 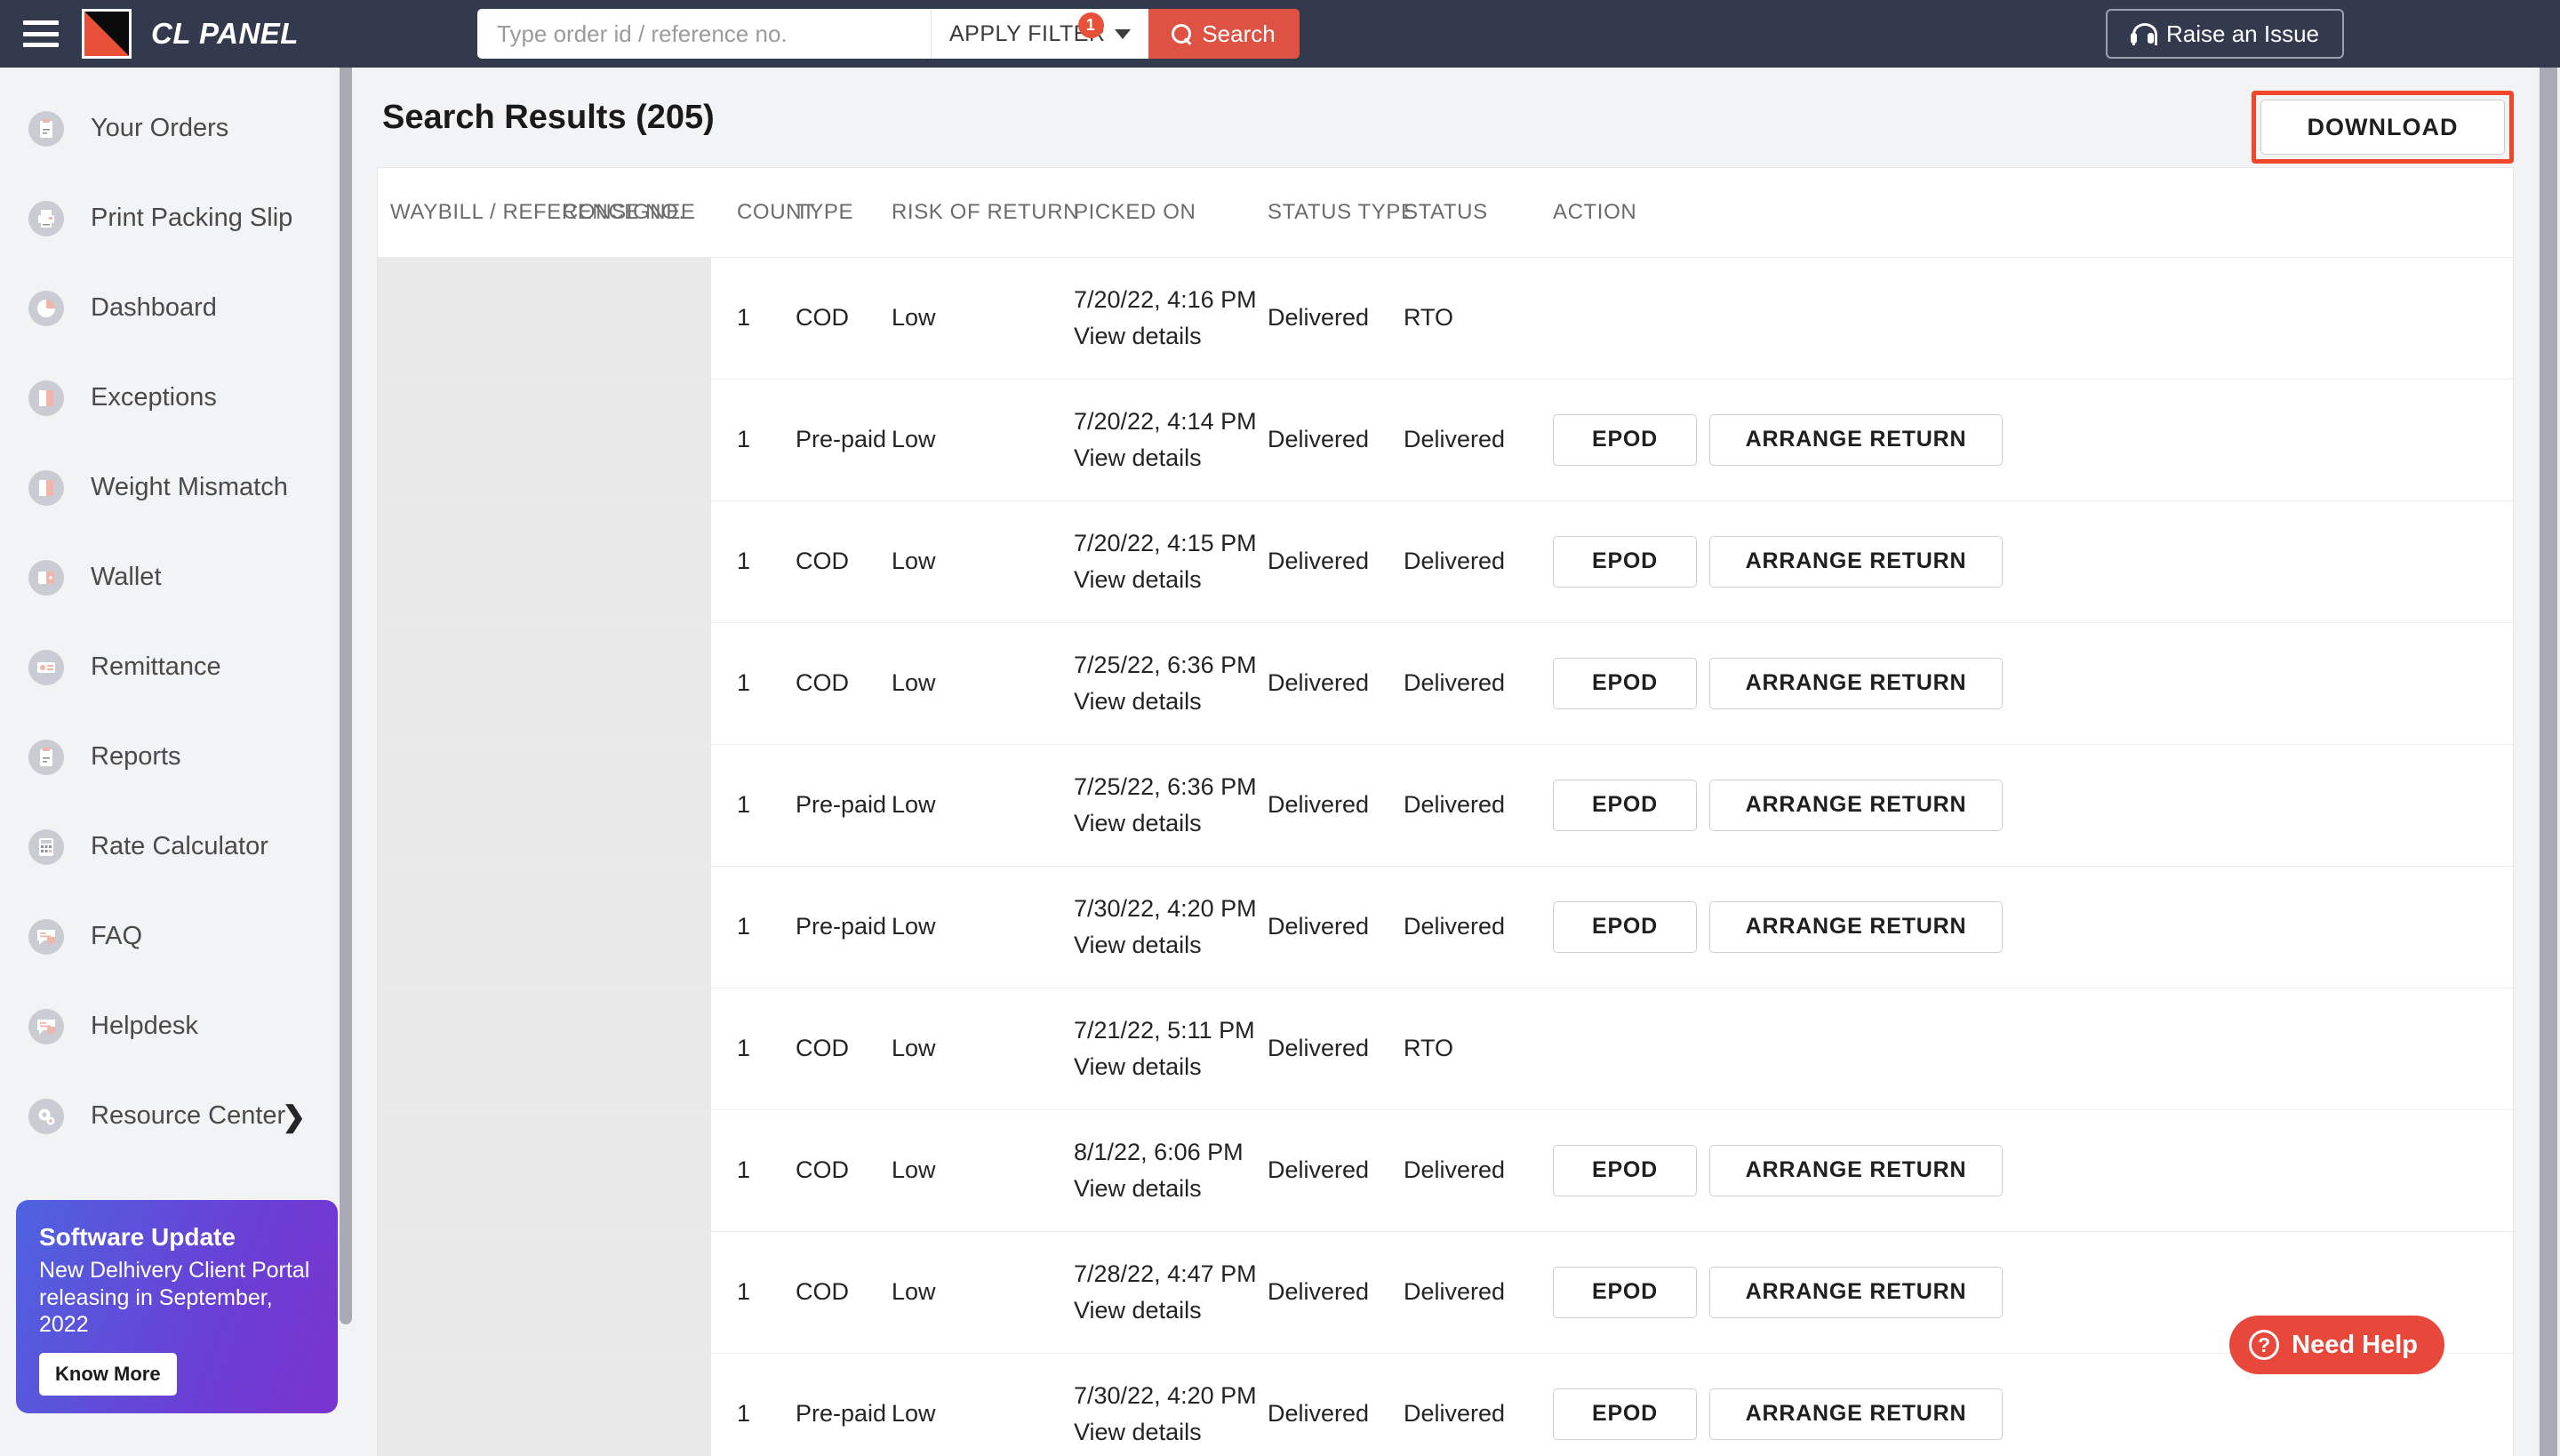 What do you see at coordinates (776, 211) in the screenshot?
I see `column-header-count: COUNT` at bounding box center [776, 211].